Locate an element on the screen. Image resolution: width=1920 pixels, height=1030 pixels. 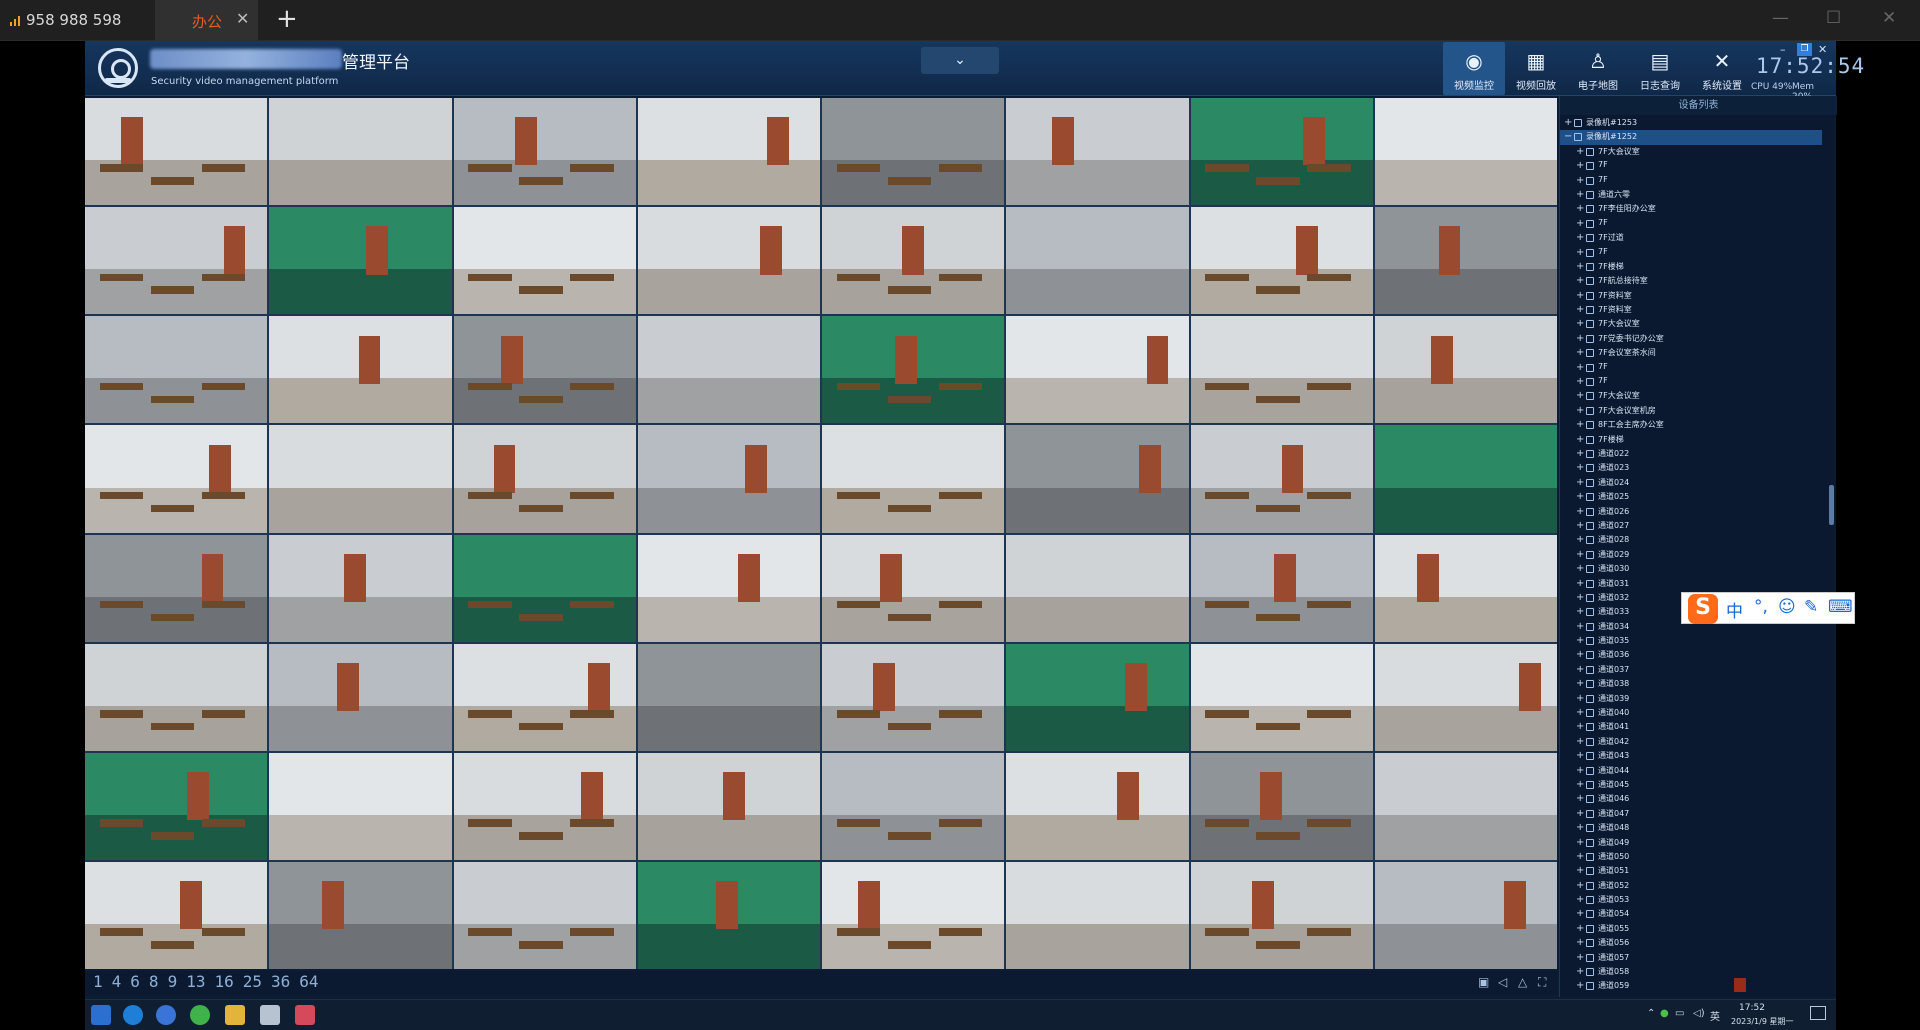
tab-title: 办公 is located at coordinates (207, 21).